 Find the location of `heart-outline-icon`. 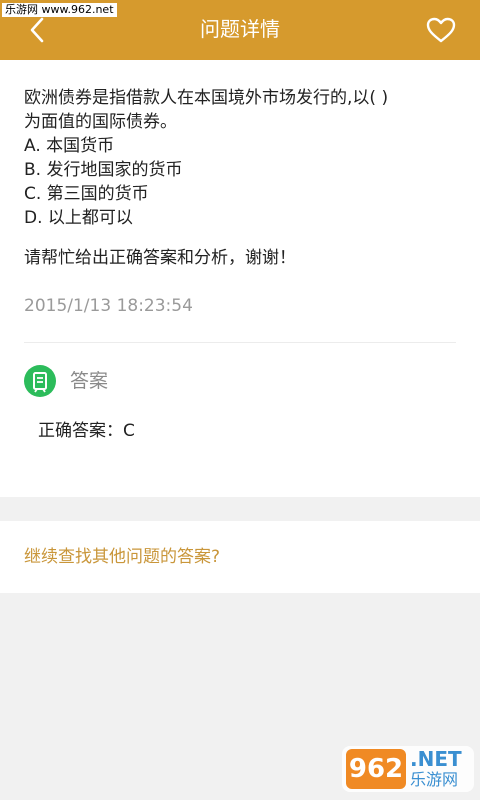

heart-outline-icon is located at coordinates (441, 30).